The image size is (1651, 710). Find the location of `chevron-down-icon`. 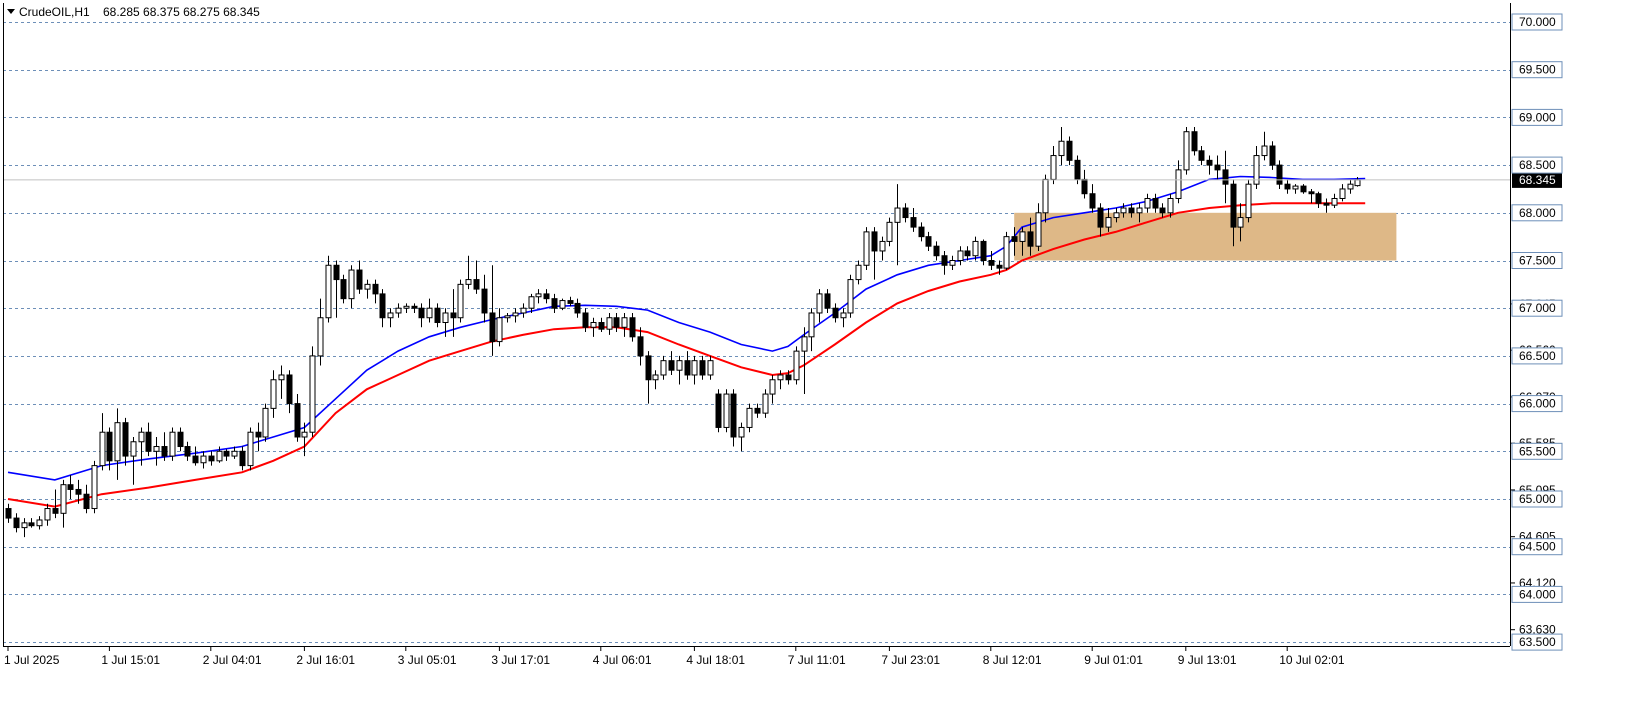

chevron-down-icon is located at coordinates (11, 11).